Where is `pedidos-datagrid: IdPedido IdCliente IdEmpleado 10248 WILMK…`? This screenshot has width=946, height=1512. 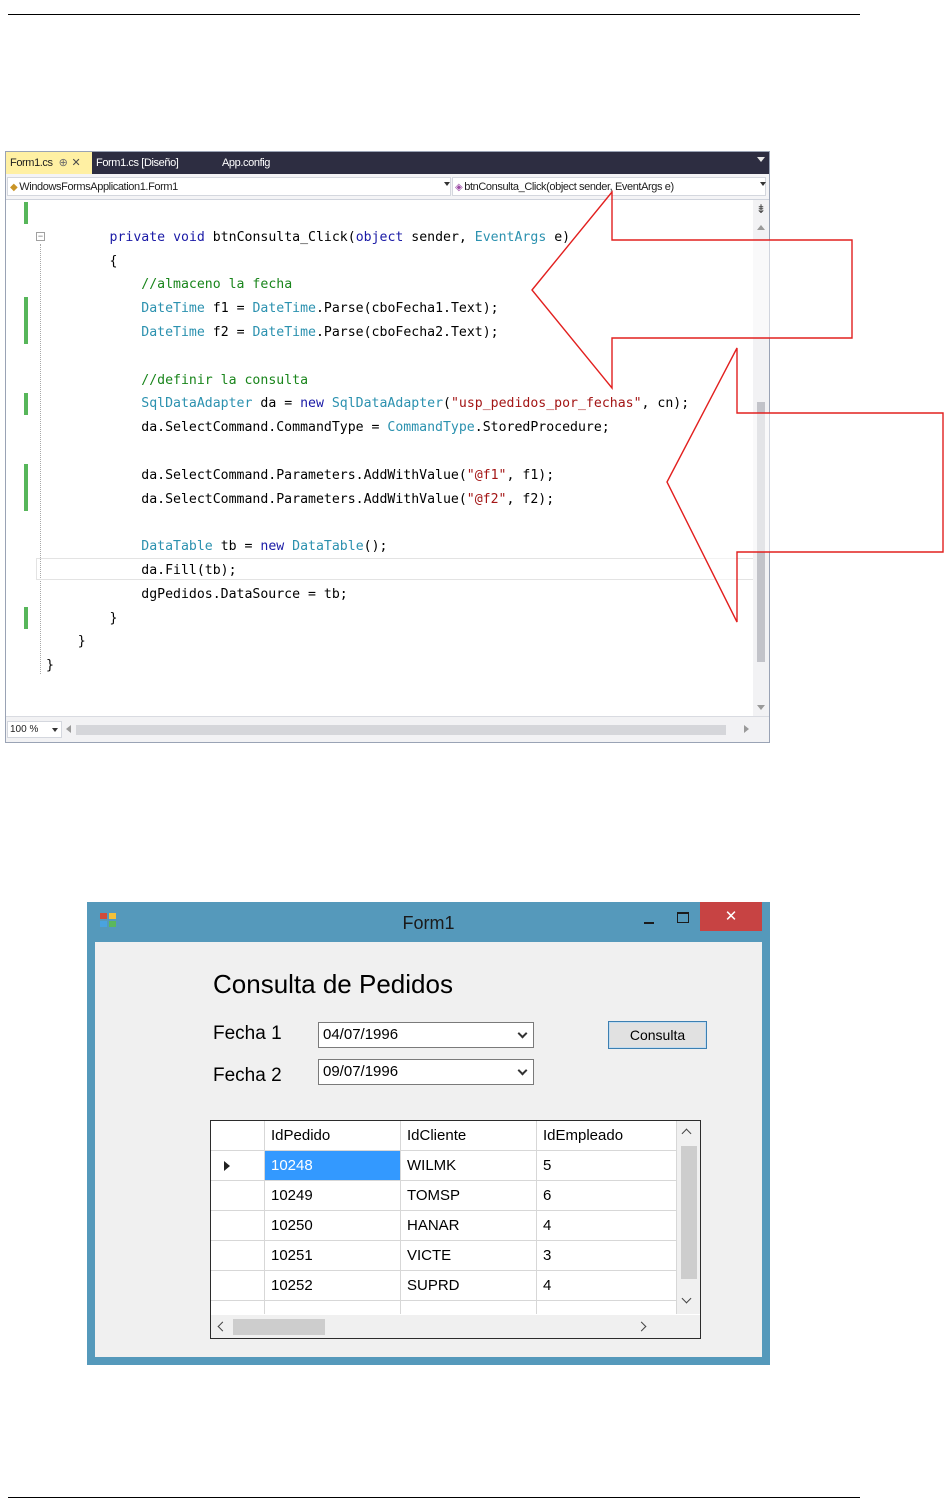 pedidos-datagrid: IdPedido IdCliente IdEmpleado 10248 WILMK… is located at coordinates (455, 1229).